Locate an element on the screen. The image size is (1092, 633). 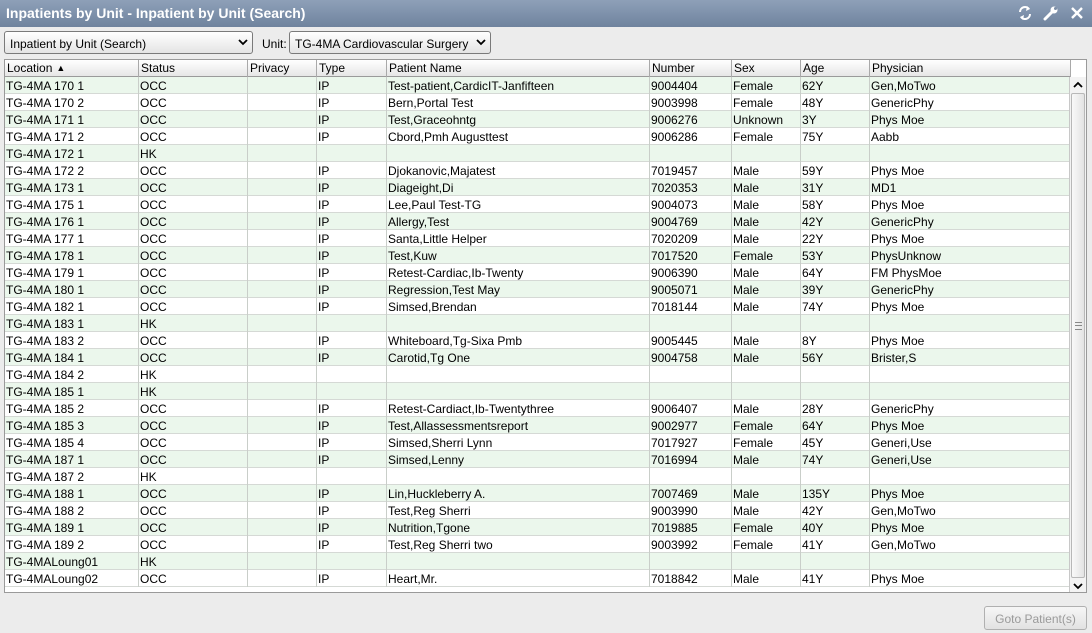
cell-physician: GenericPhy is located at coordinates (970, 102).